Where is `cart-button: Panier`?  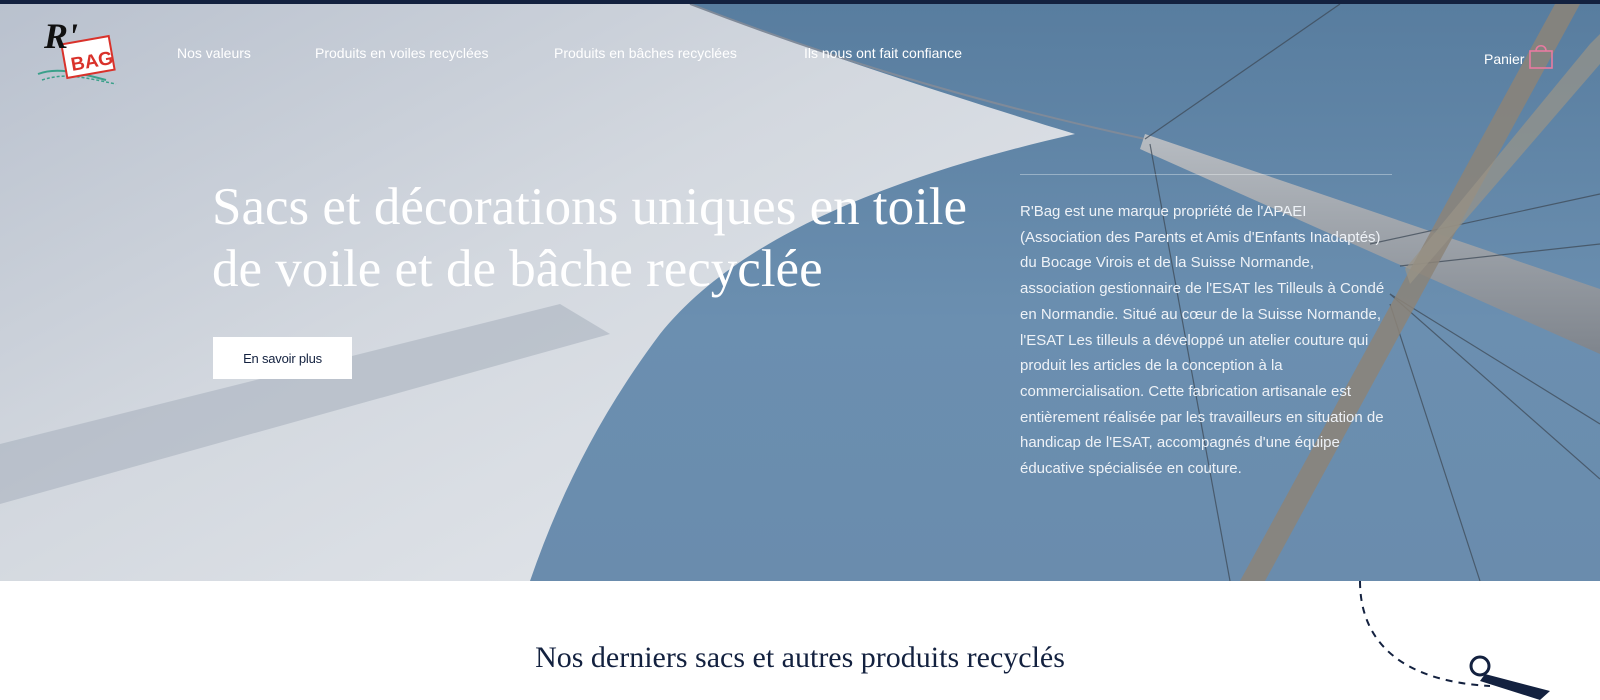
cart-button: Panier is located at coordinates (1519, 56).